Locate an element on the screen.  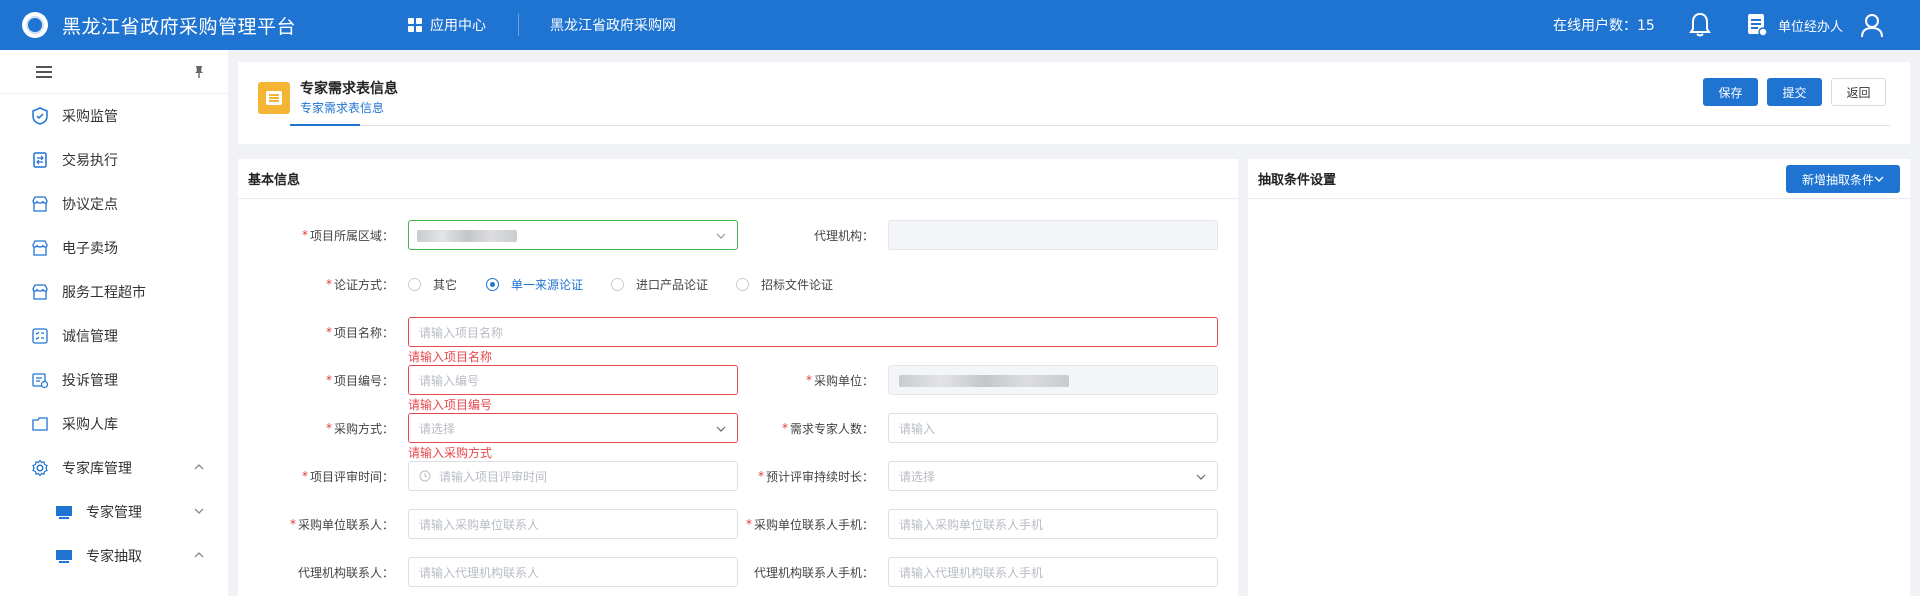
sidebar-item-transaction: 交易执行 is located at coordinates (114, 160).